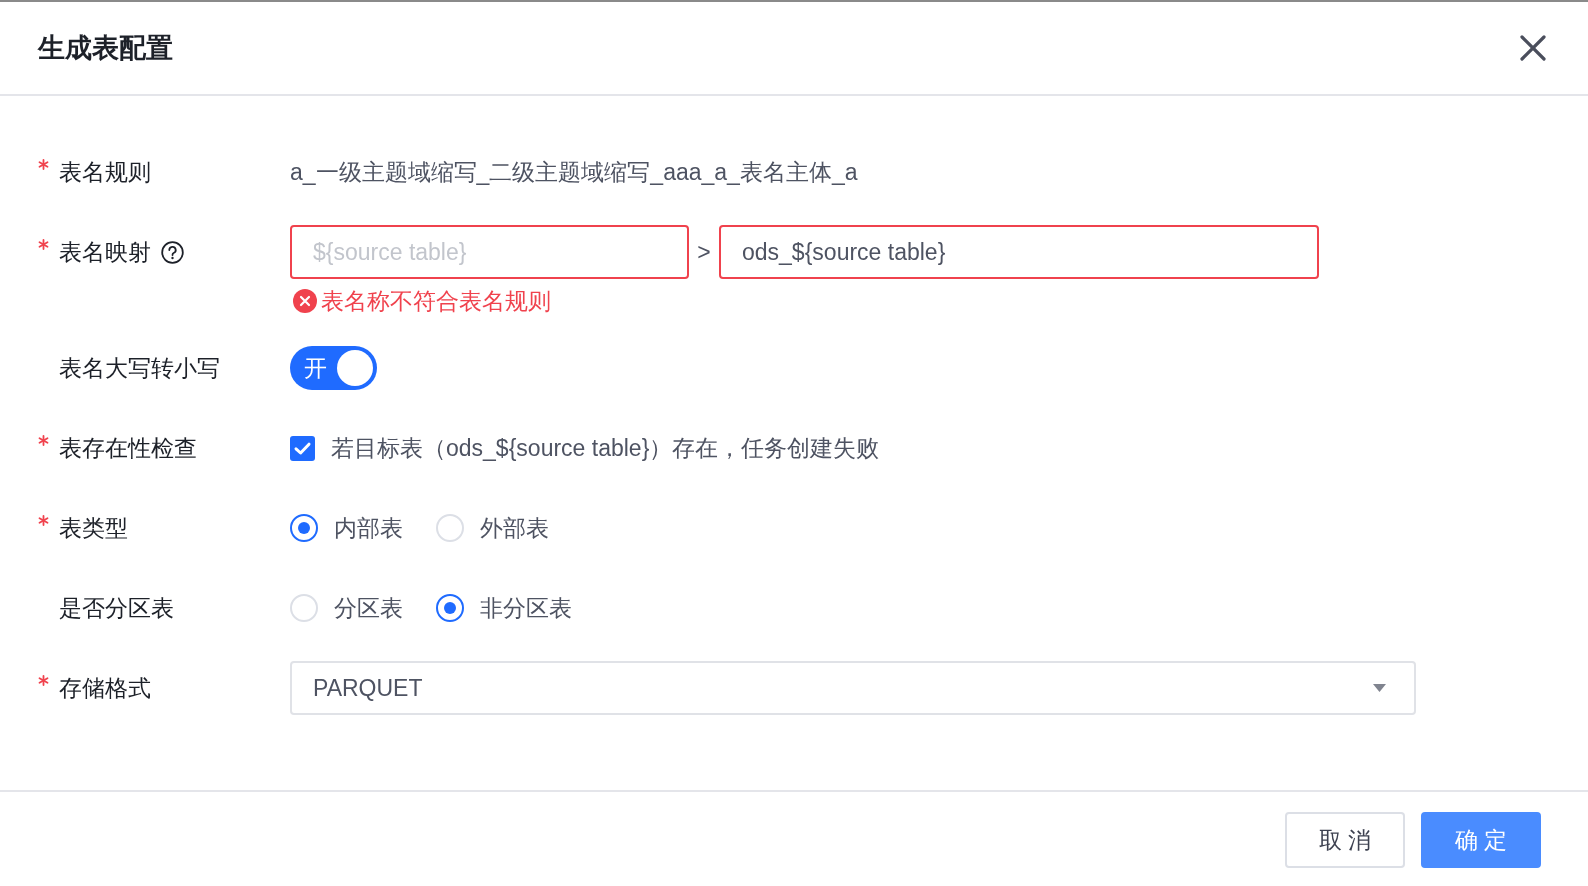  Describe the element at coordinates (853, 688) in the screenshot. I see `select-field: PARQUET` at that location.